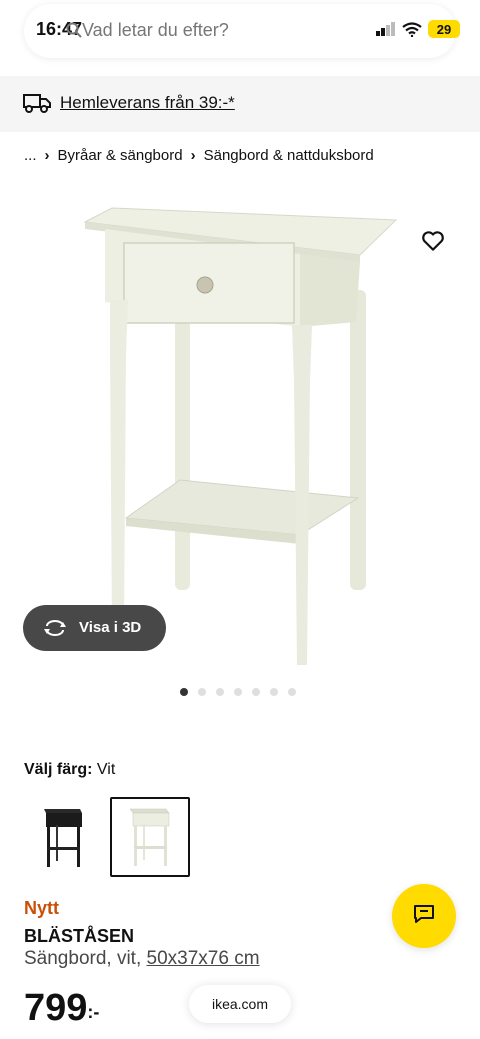  What do you see at coordinates (240, 104) in the screenshot?
I see `delivery-banner: Hemleverans från 39:-*` at bounding box center [240, 104].